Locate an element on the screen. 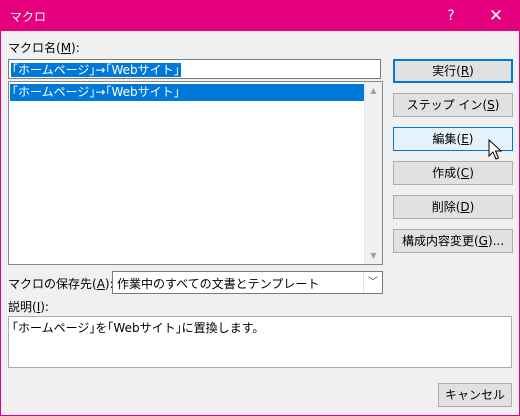  macro-name-value: ｢ホームページ｣→｢Webサイト｣ is located at coordinates (96, 70).